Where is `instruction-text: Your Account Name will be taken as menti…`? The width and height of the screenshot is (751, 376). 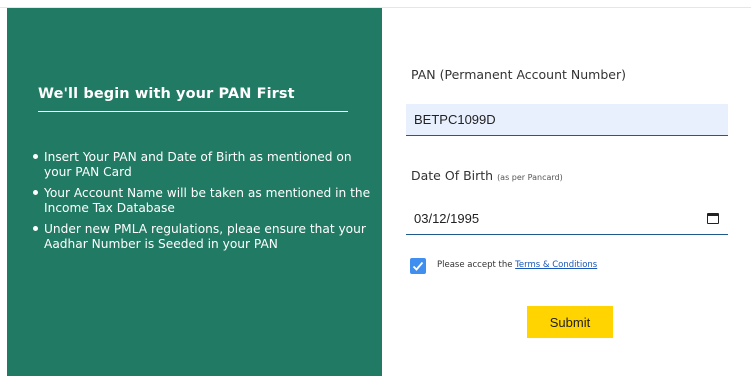 instruction-text: Your Account Name will be taken as menti… is located at coordinates (207, 200).